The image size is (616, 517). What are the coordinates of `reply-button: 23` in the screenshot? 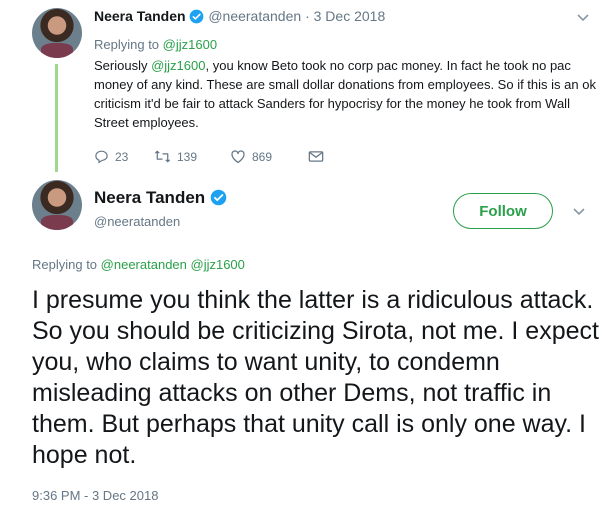 It's located at (124, 156).